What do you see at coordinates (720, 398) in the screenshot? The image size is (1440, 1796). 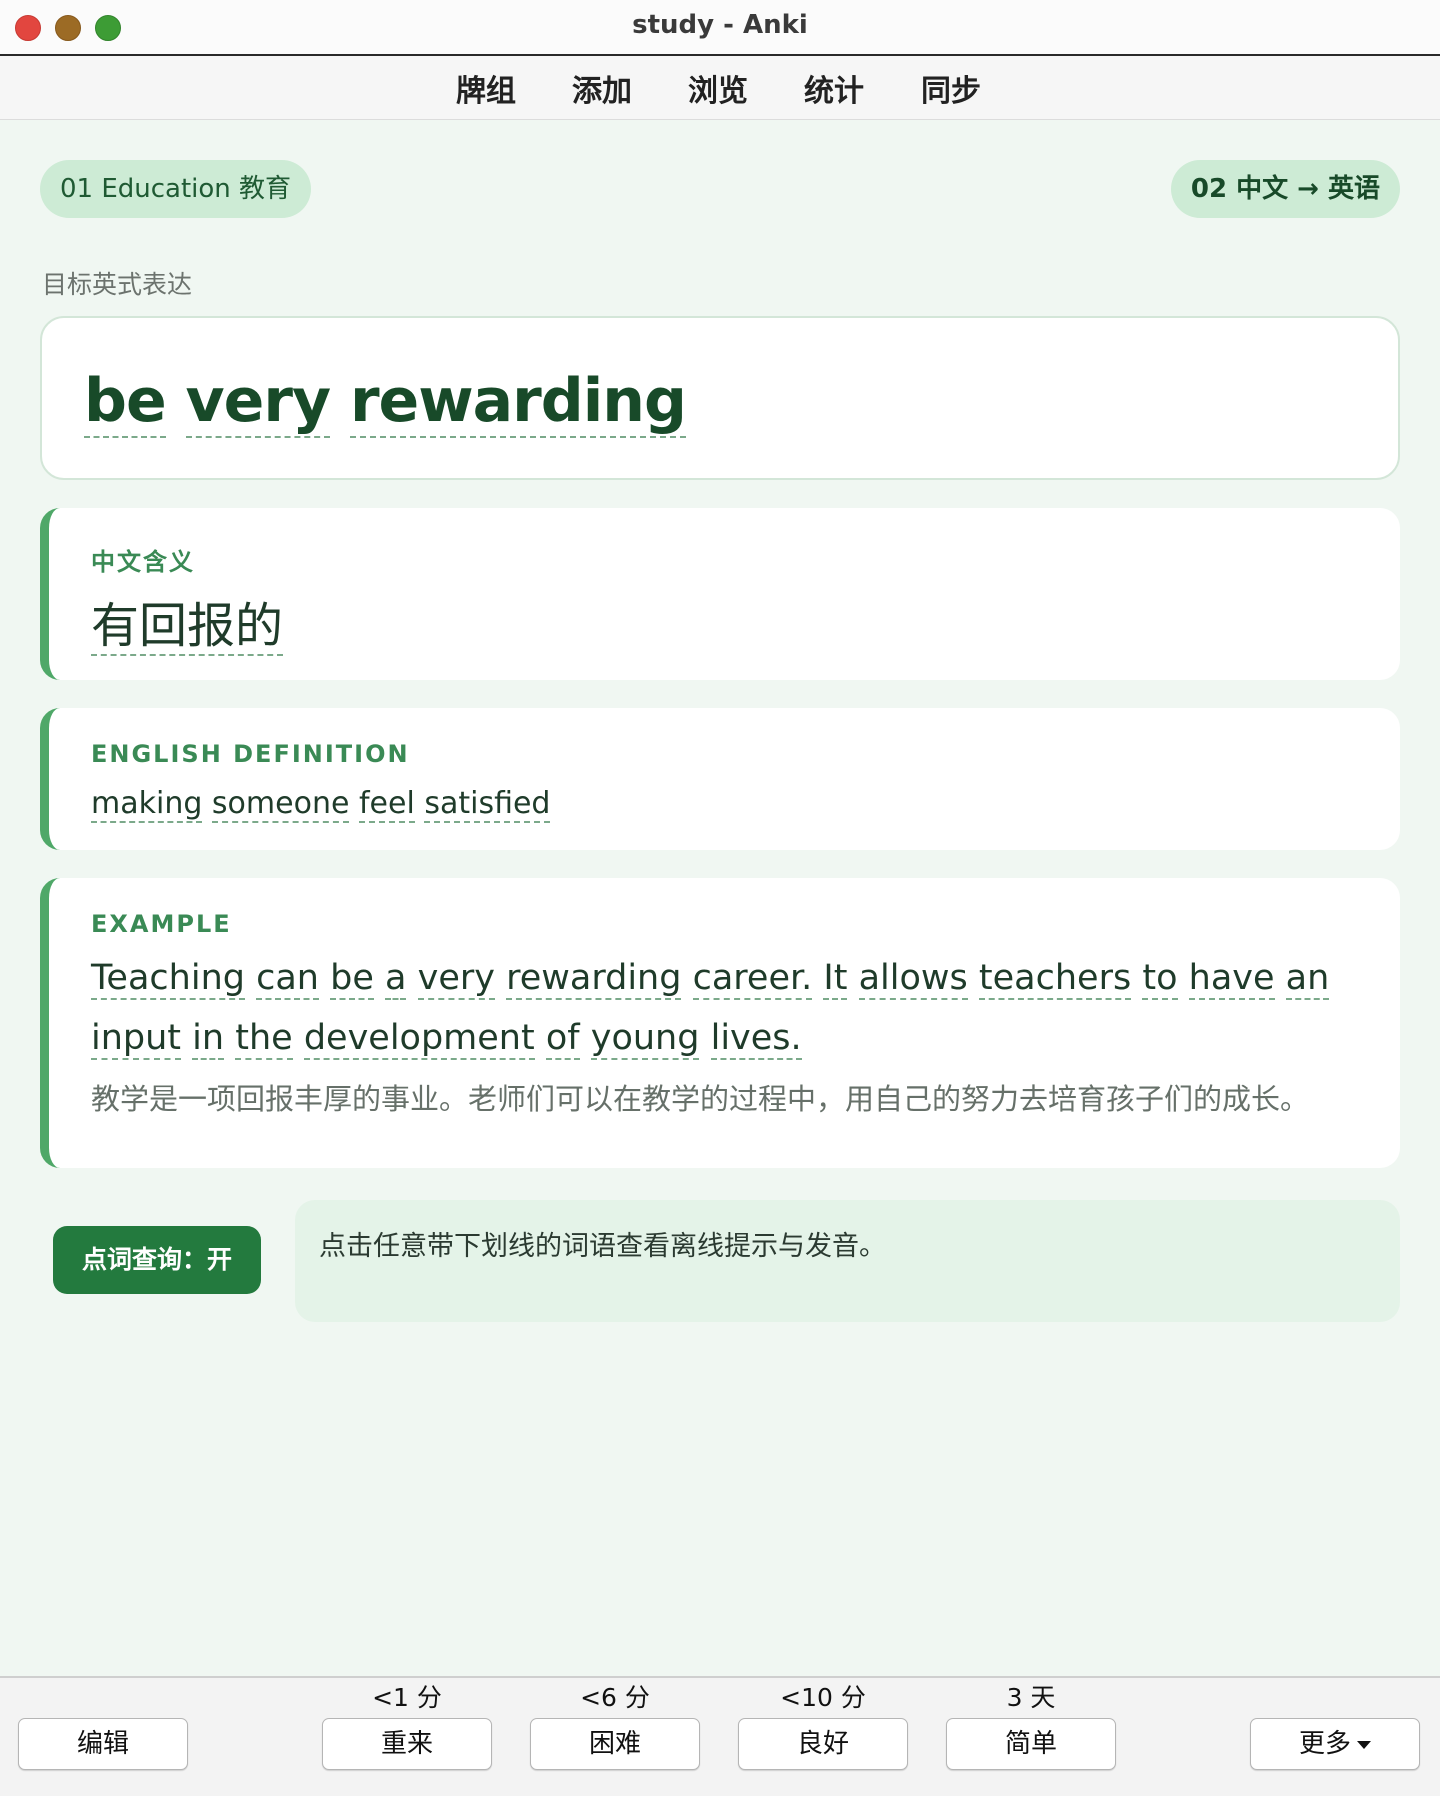 I see `headword-card: be very rewarding` at bounding box center [720, 398].